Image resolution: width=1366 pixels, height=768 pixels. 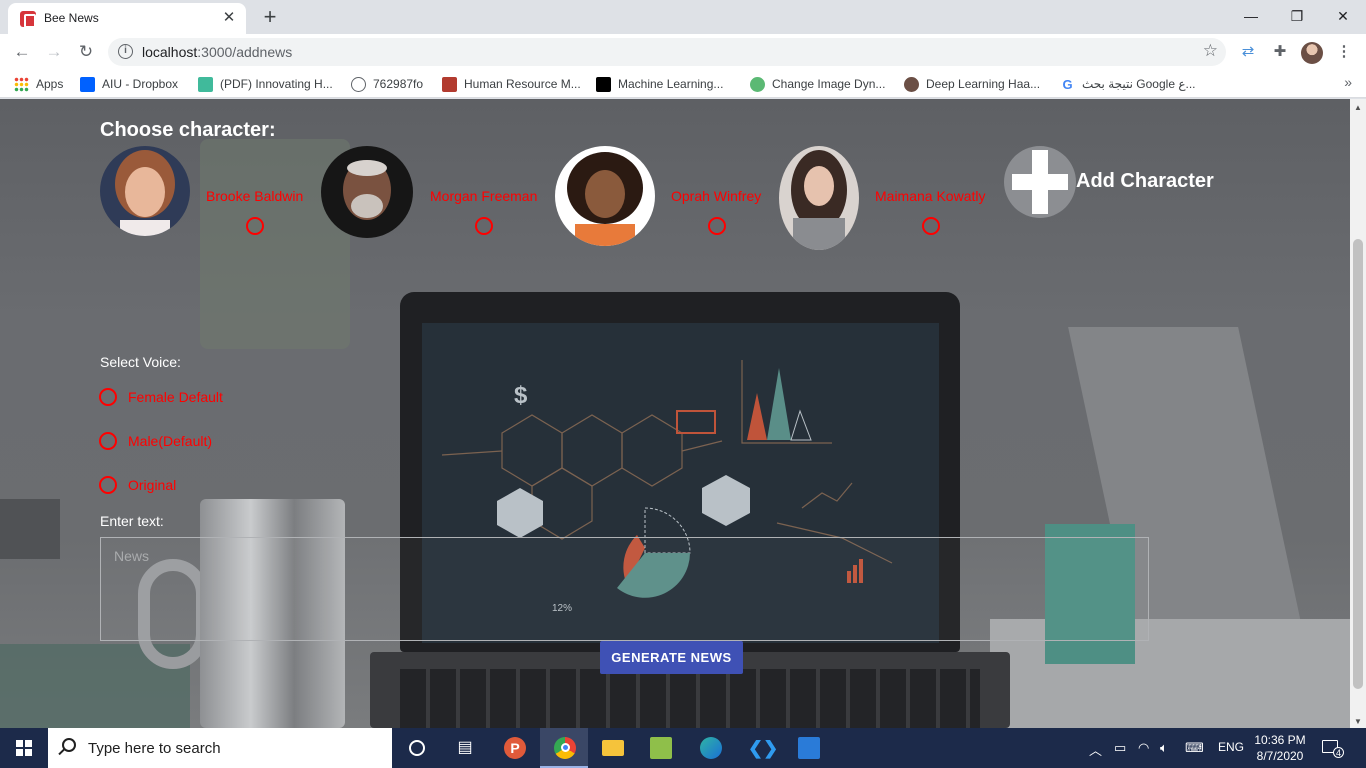 What do you see at coordinates (1343, 16) in the screenshot?
I see `close-window-button: ✕` at bounding box center [1343, 16].